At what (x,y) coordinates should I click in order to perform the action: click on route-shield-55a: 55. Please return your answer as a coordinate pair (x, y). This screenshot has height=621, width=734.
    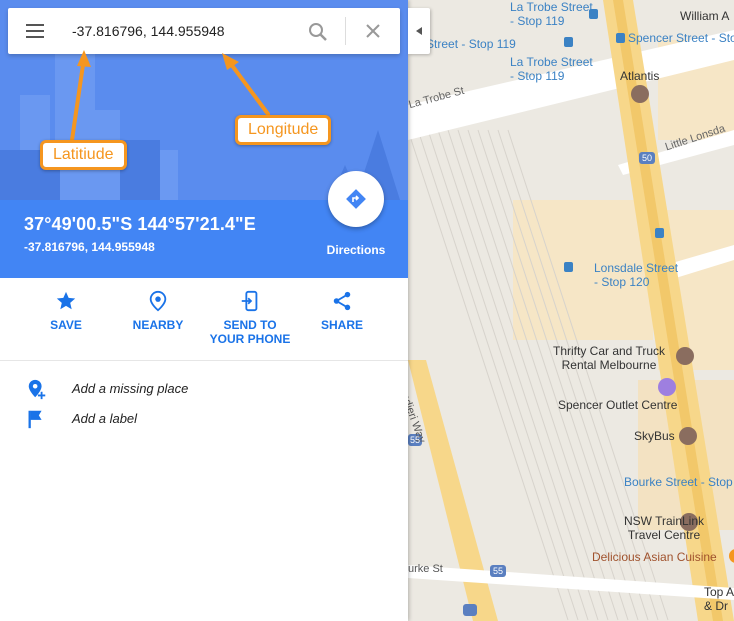
    Looking at the image, I should click on (415, 440).